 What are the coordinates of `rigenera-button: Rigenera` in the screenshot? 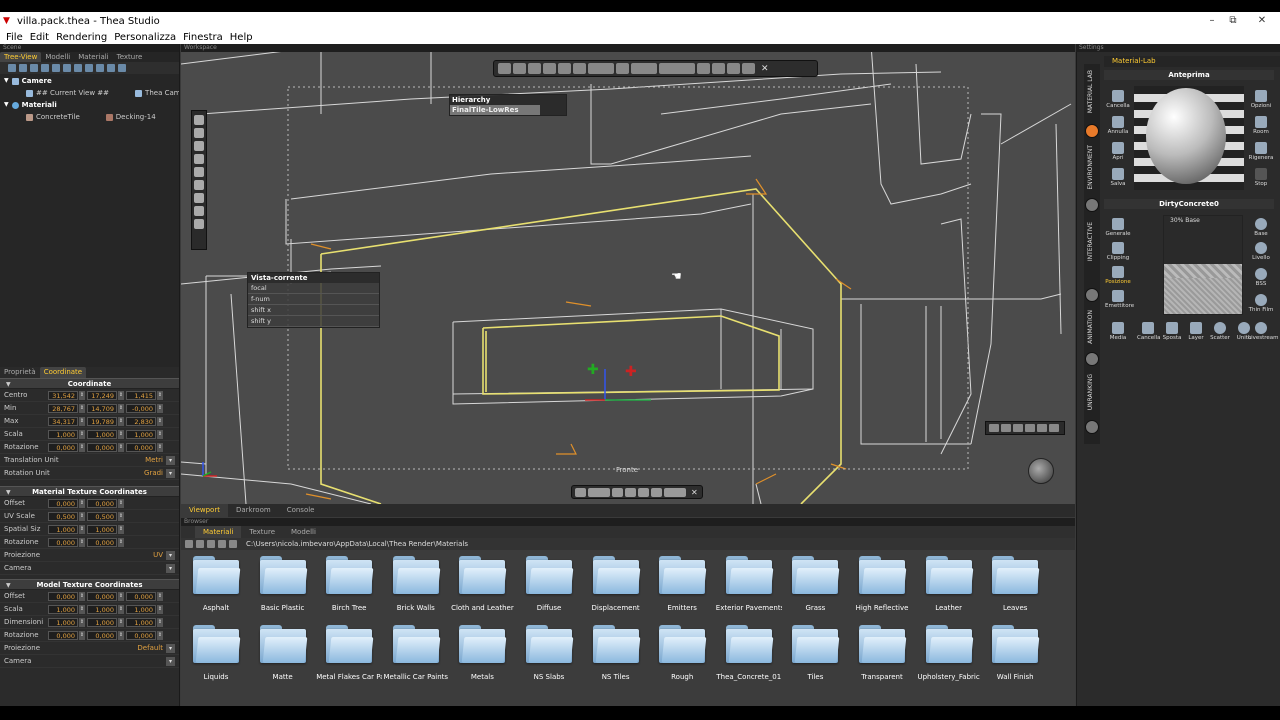 It's located at (1261, 151).